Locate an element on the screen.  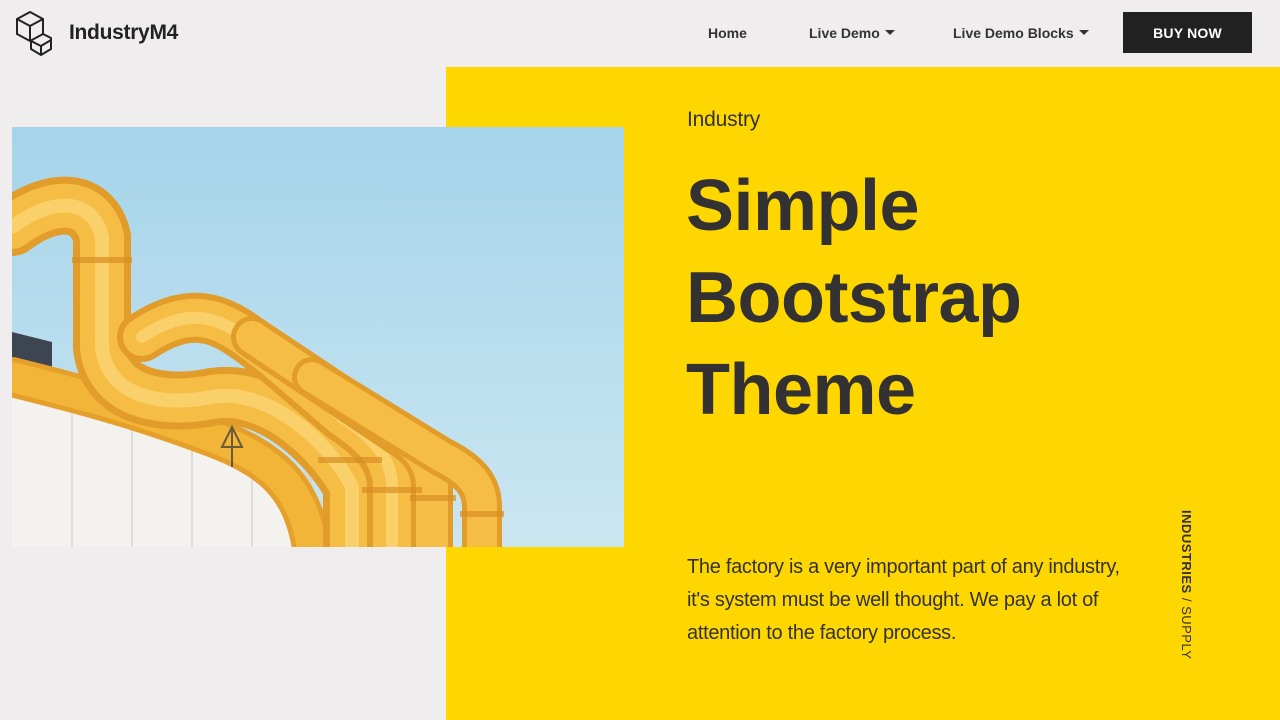
nav-live-demo: Live Demo is located at coordinates (852, 33).